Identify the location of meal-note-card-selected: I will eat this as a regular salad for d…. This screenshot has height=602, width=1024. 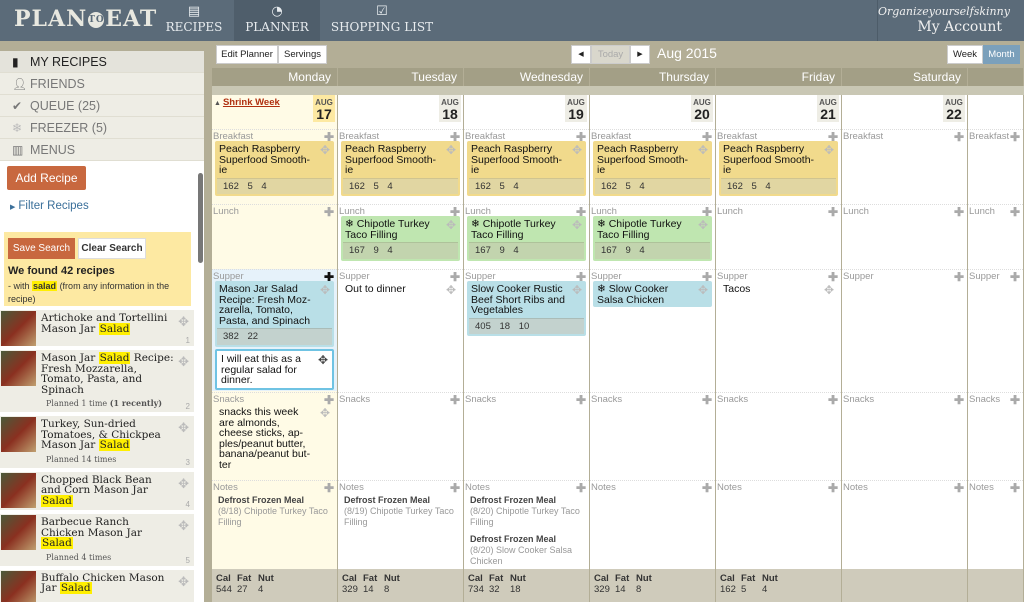
(274, 369).